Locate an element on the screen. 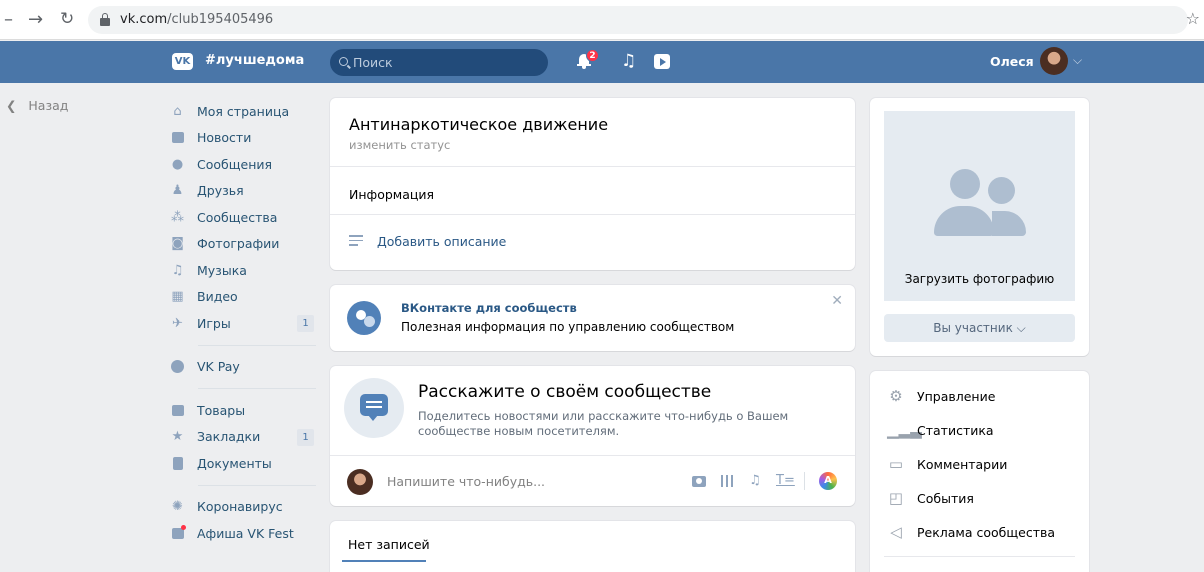  bookmarks-icon: ★ is located at coordinates (177, 437).